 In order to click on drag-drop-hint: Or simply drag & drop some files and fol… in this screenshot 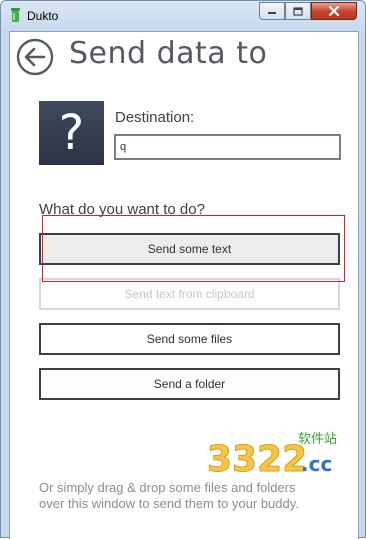, I will do `click(189, 496)`.